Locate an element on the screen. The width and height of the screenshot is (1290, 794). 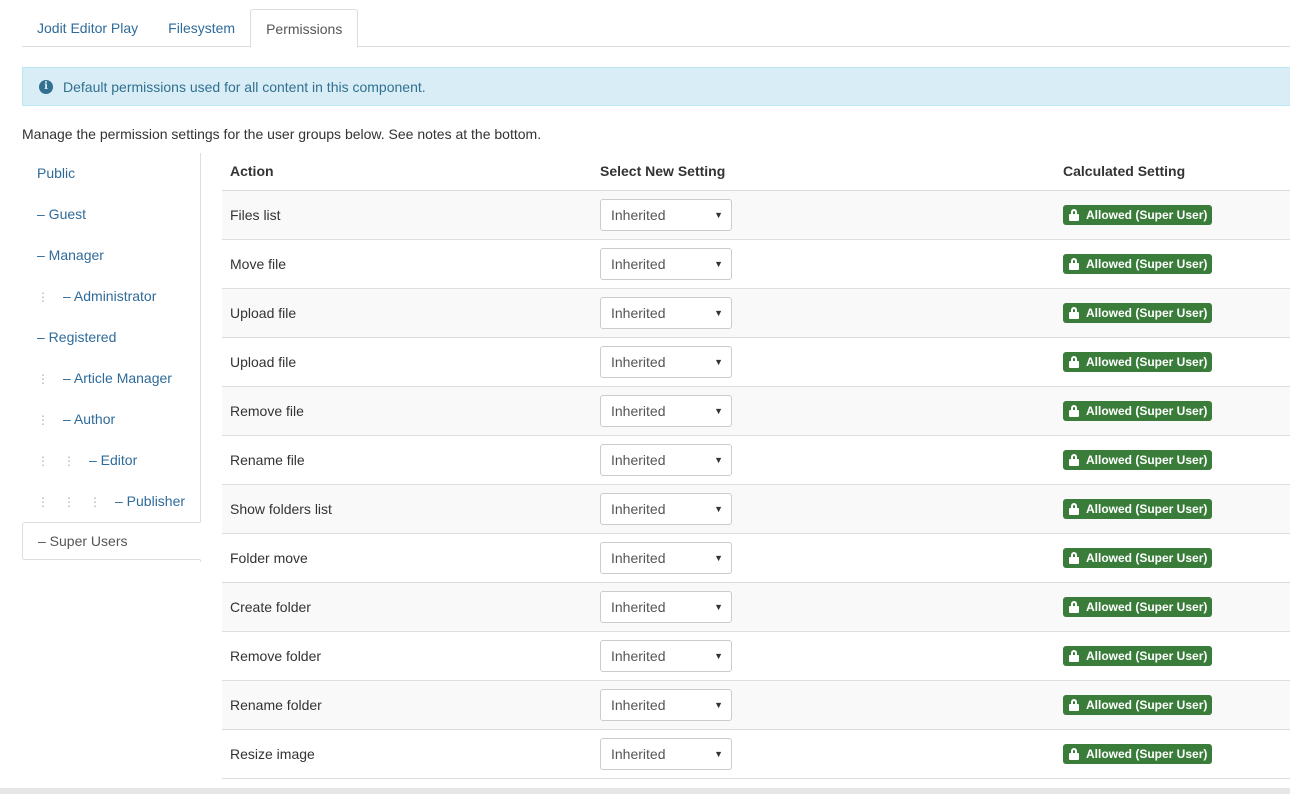
group-item: ⋮ ⋮ – Editor is located at coordinates (111, 460).